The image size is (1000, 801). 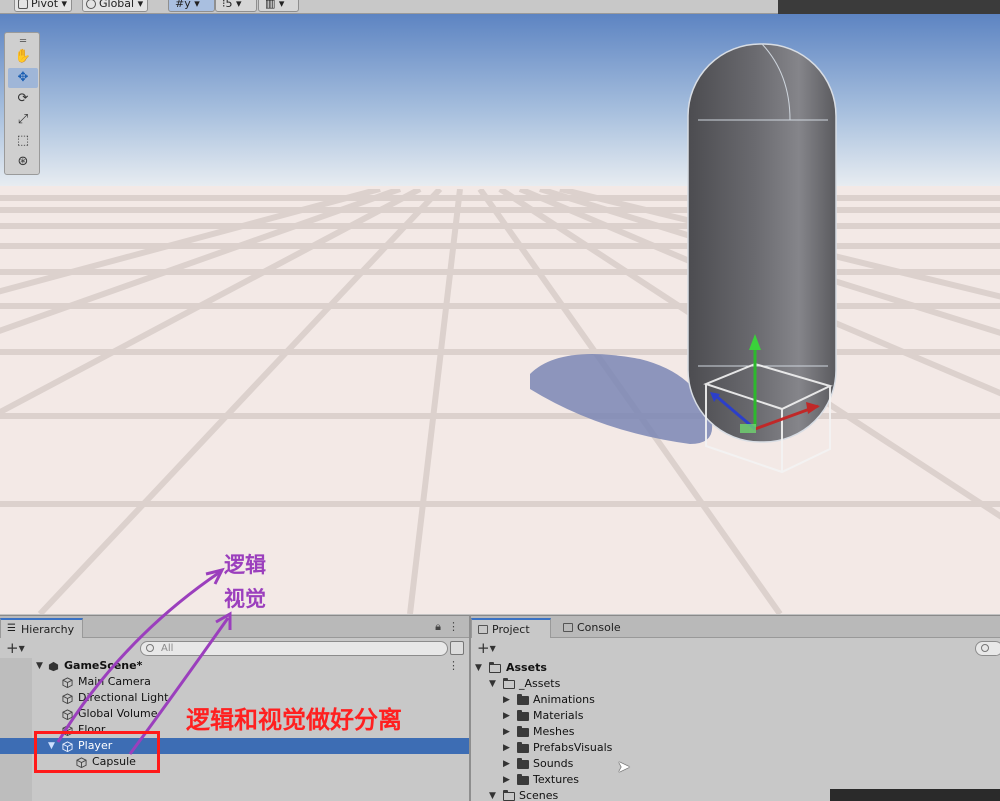 What do you see at coordinates (735, 780) in the screenshot?
I see `tree-row-folder: ▶ Textures` at bounding box center [735, 780].